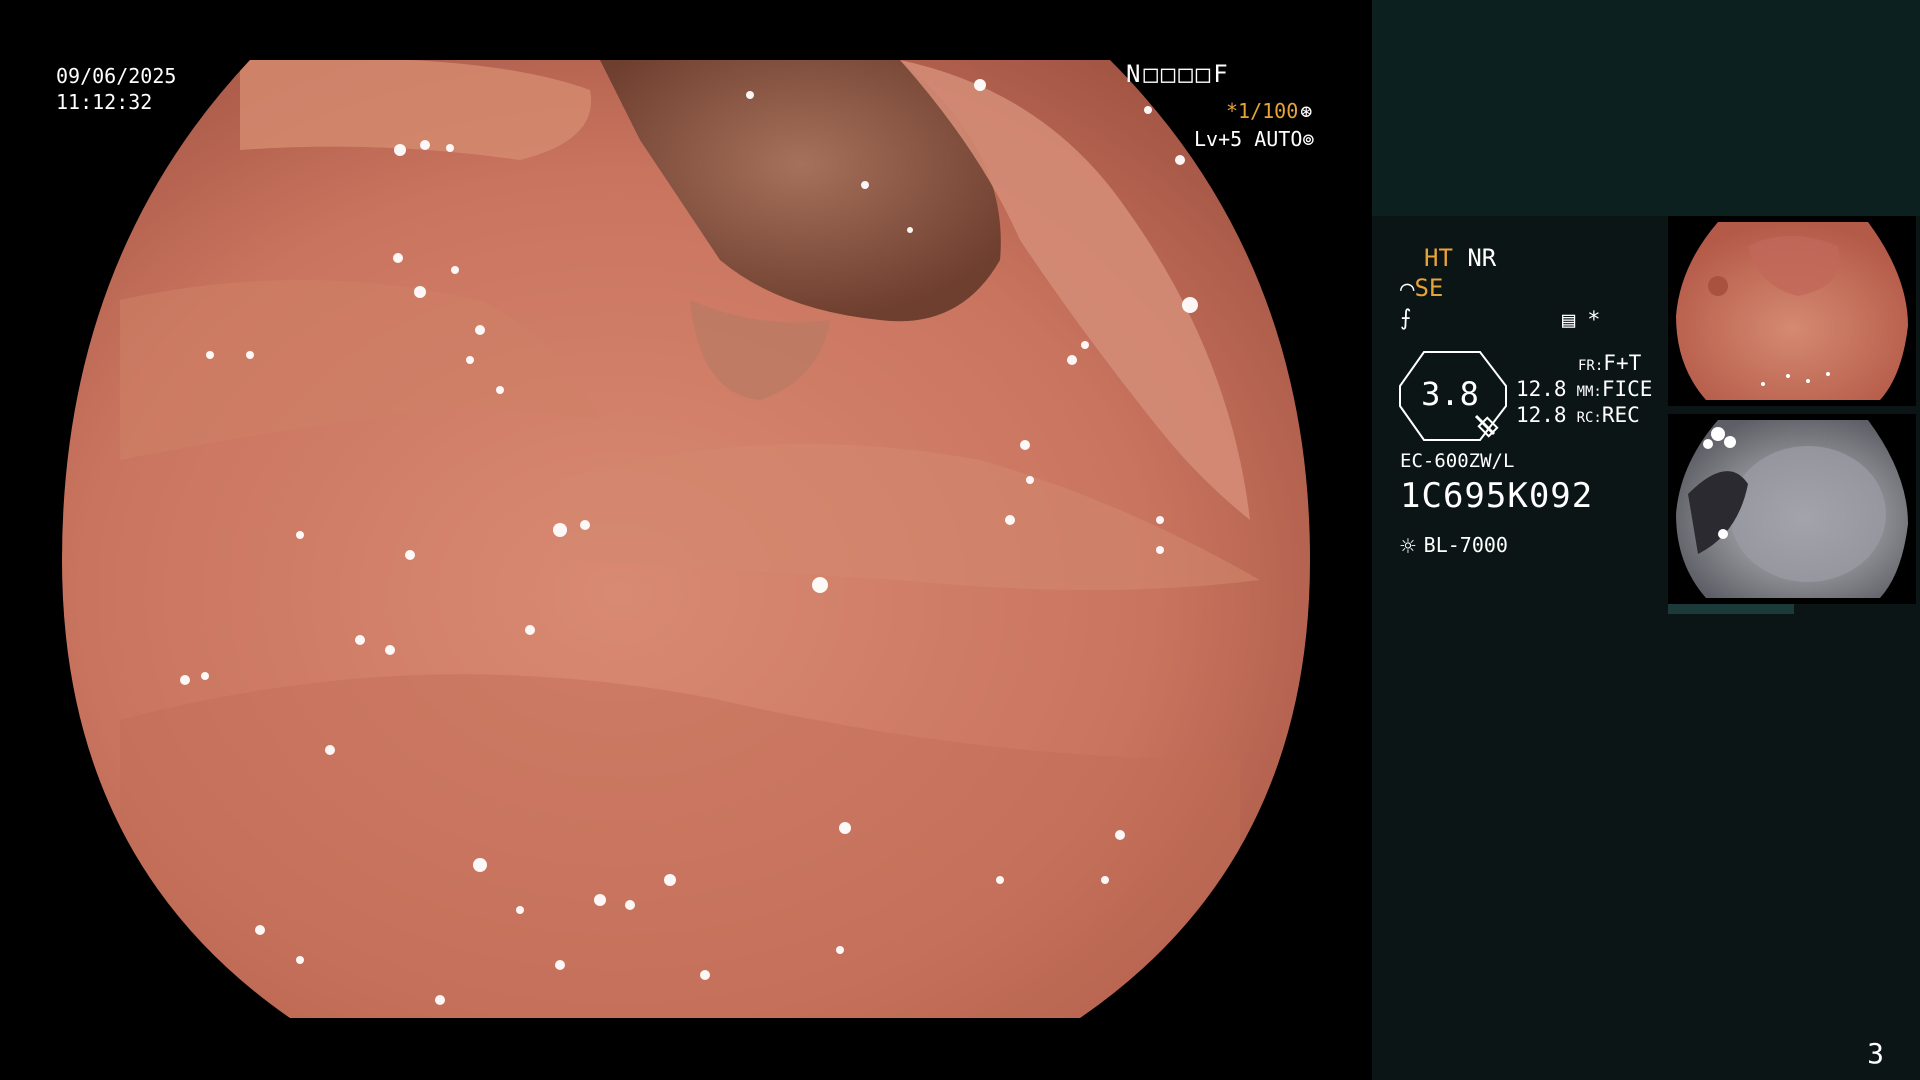 The width and height of the screenshot is (1920, 1080). I want to click on light-source-row: ☼ BL-7000, so click(1454, 547).